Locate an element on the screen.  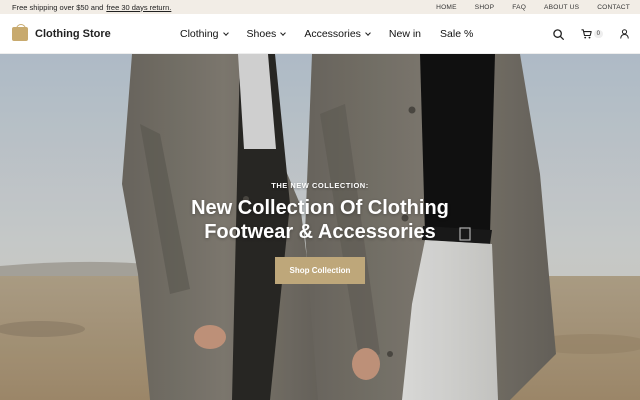
shop-collection-button: Shop Collection is located at coordinates (320, 270).